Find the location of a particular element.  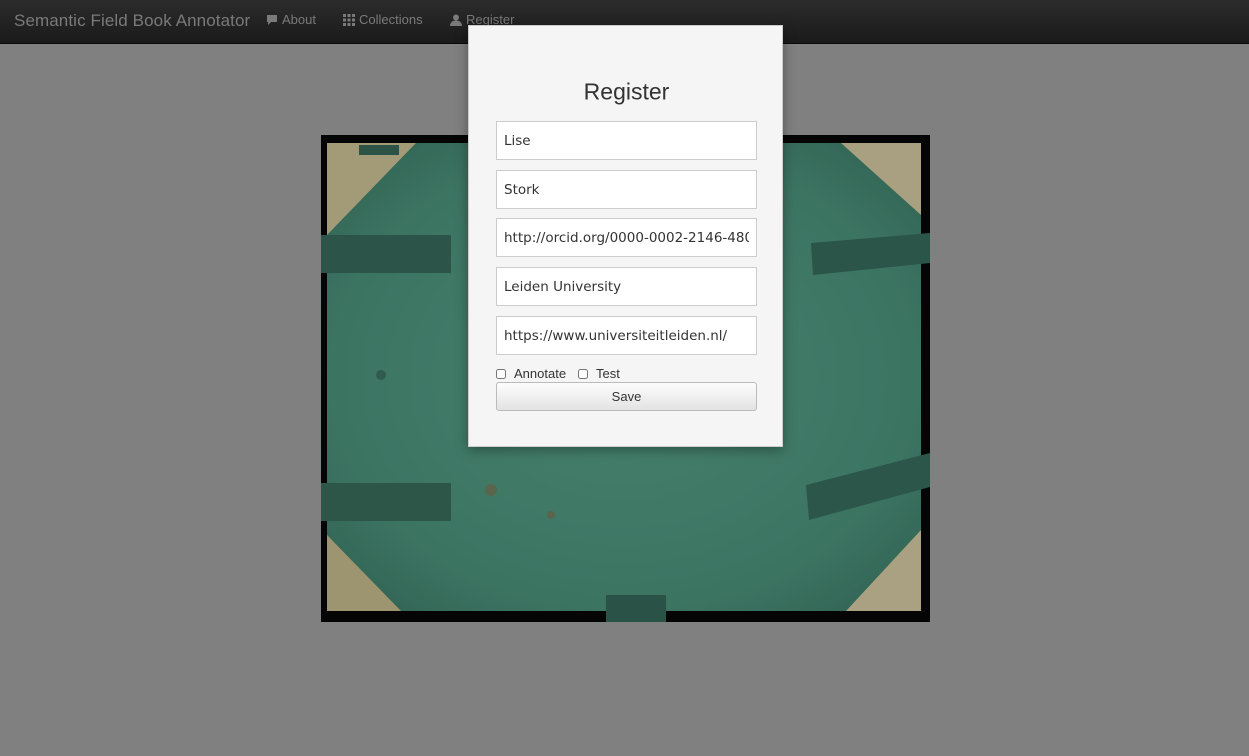

comment-icon is located at coordinates (272, 20).